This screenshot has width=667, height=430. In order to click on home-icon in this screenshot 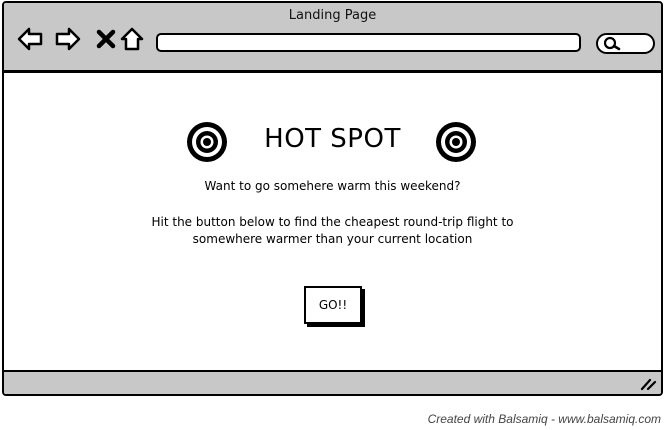, I will do `click(132, 39)`.